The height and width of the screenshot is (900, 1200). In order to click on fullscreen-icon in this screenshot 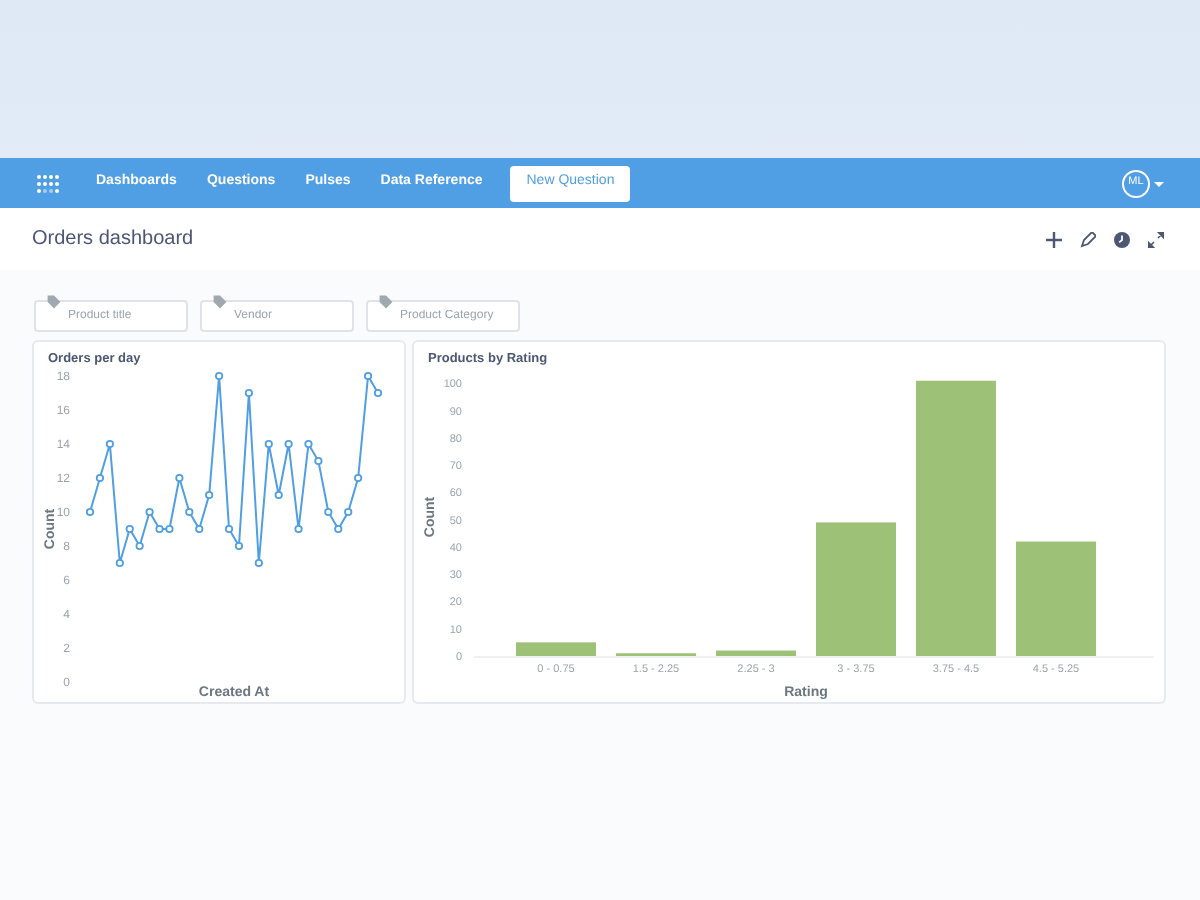, I will do `click(1156, 239)`.